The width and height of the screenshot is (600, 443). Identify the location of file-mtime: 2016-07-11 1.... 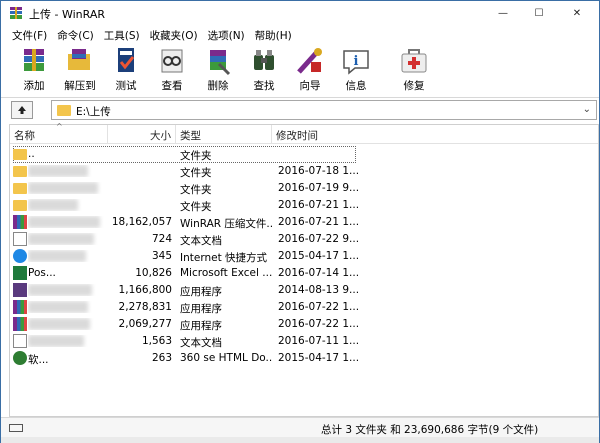
(318, 341).